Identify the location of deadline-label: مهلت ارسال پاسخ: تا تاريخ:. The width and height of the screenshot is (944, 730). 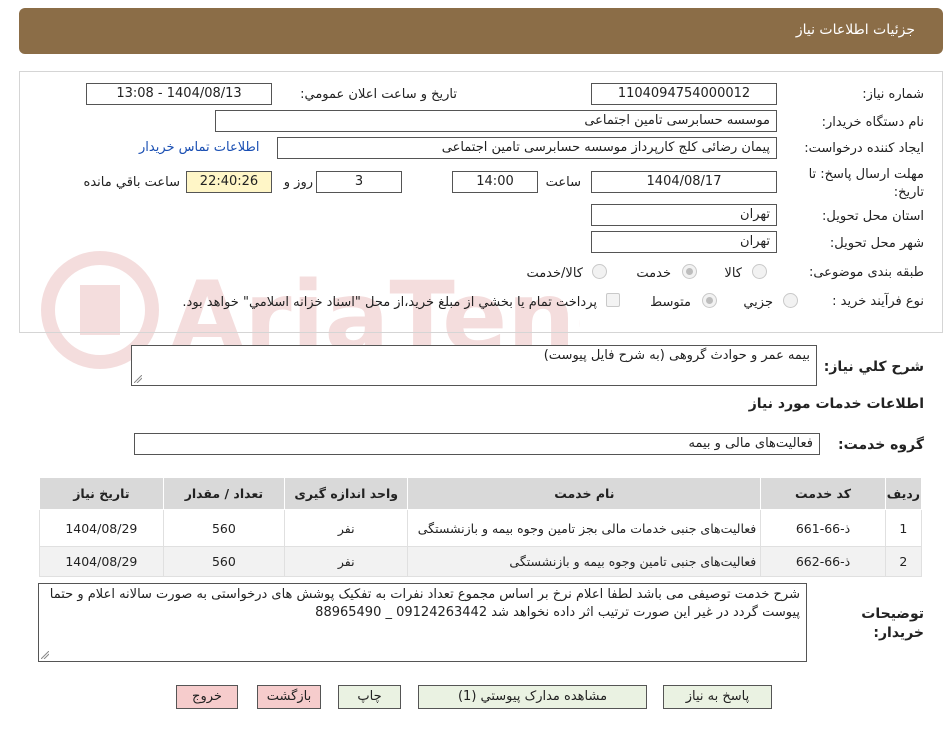
(866, 183).